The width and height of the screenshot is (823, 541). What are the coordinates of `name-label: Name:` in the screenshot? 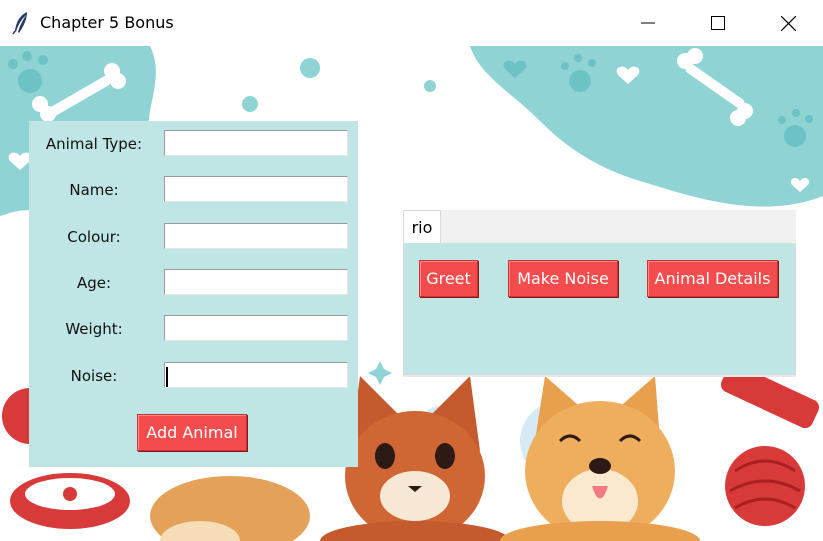 It's located at (94, 190).